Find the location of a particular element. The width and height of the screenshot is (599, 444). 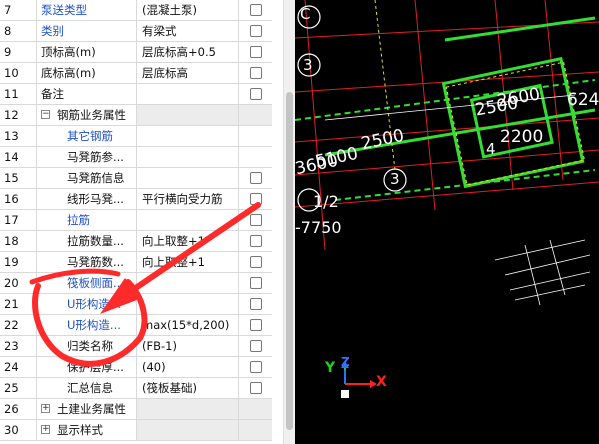

x-axis-label: X is located at coordinates (381, 382).